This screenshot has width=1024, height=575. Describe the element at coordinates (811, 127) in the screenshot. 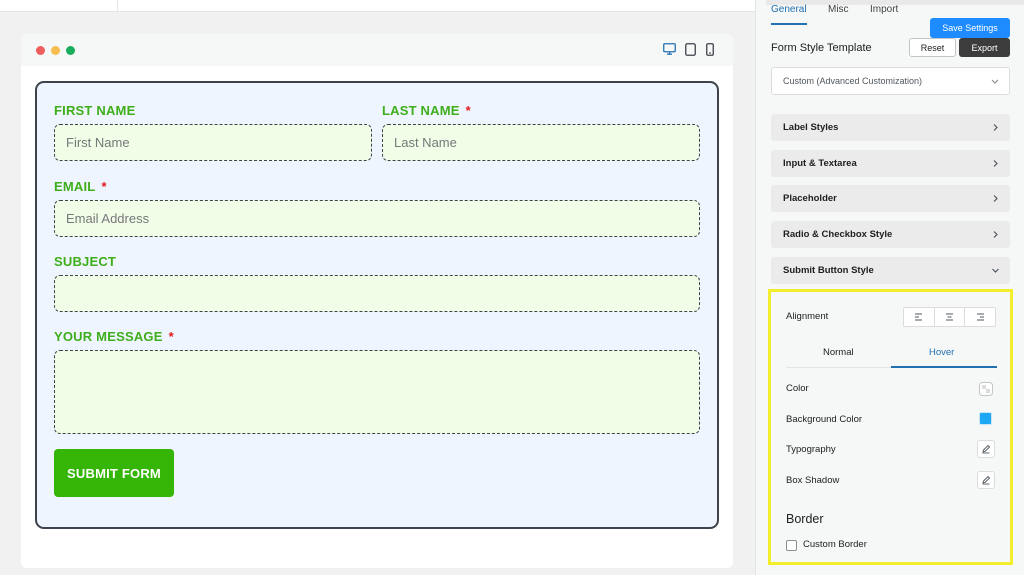

I see `accordion-title: Label Styles` at that location.